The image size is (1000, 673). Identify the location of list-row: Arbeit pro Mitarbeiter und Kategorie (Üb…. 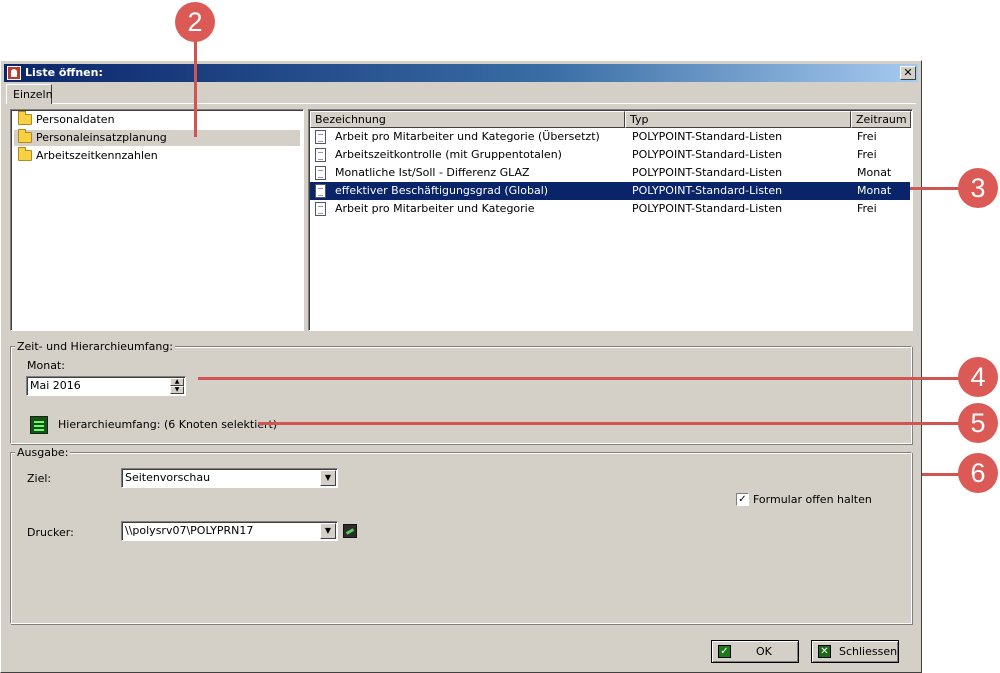
(610, 137).